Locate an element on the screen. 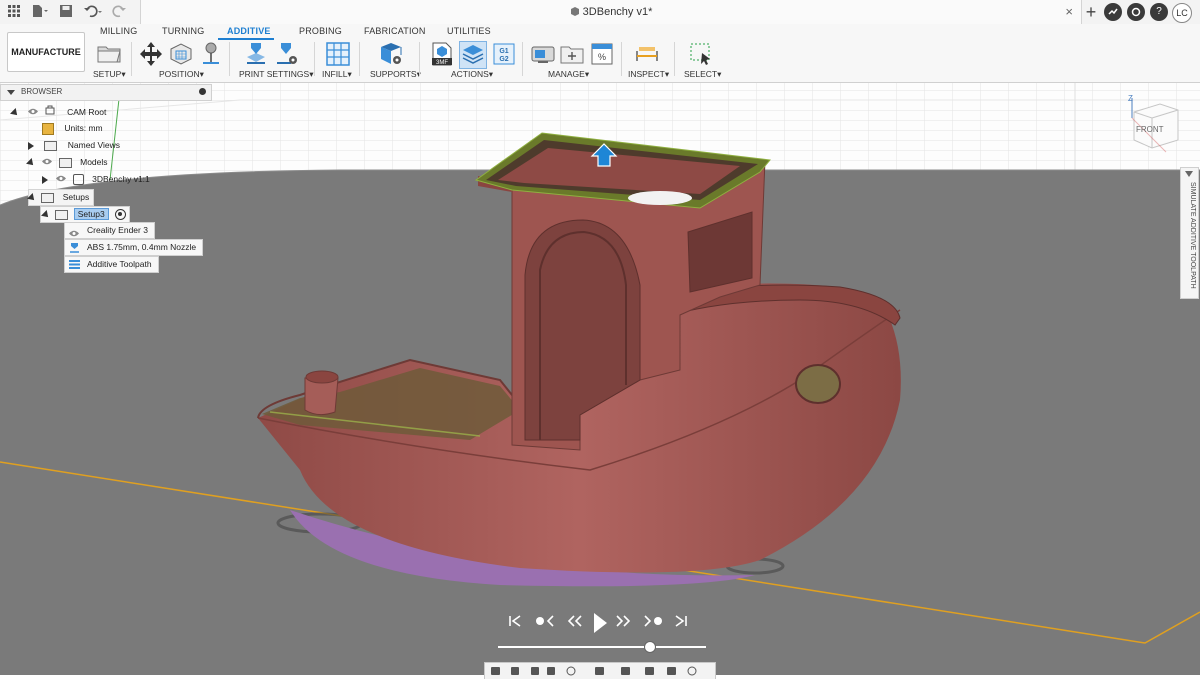  browser-panel: BROWSER is located at coordinates (106, 92).